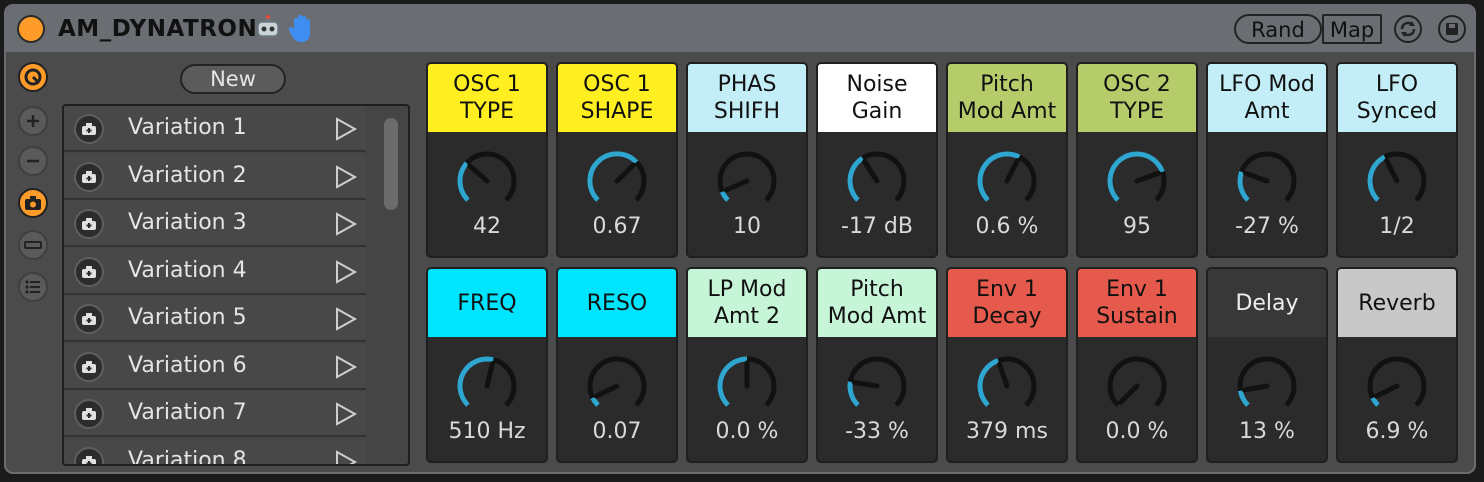  I want to click on macro-label: FREQ, so click(487, 303).